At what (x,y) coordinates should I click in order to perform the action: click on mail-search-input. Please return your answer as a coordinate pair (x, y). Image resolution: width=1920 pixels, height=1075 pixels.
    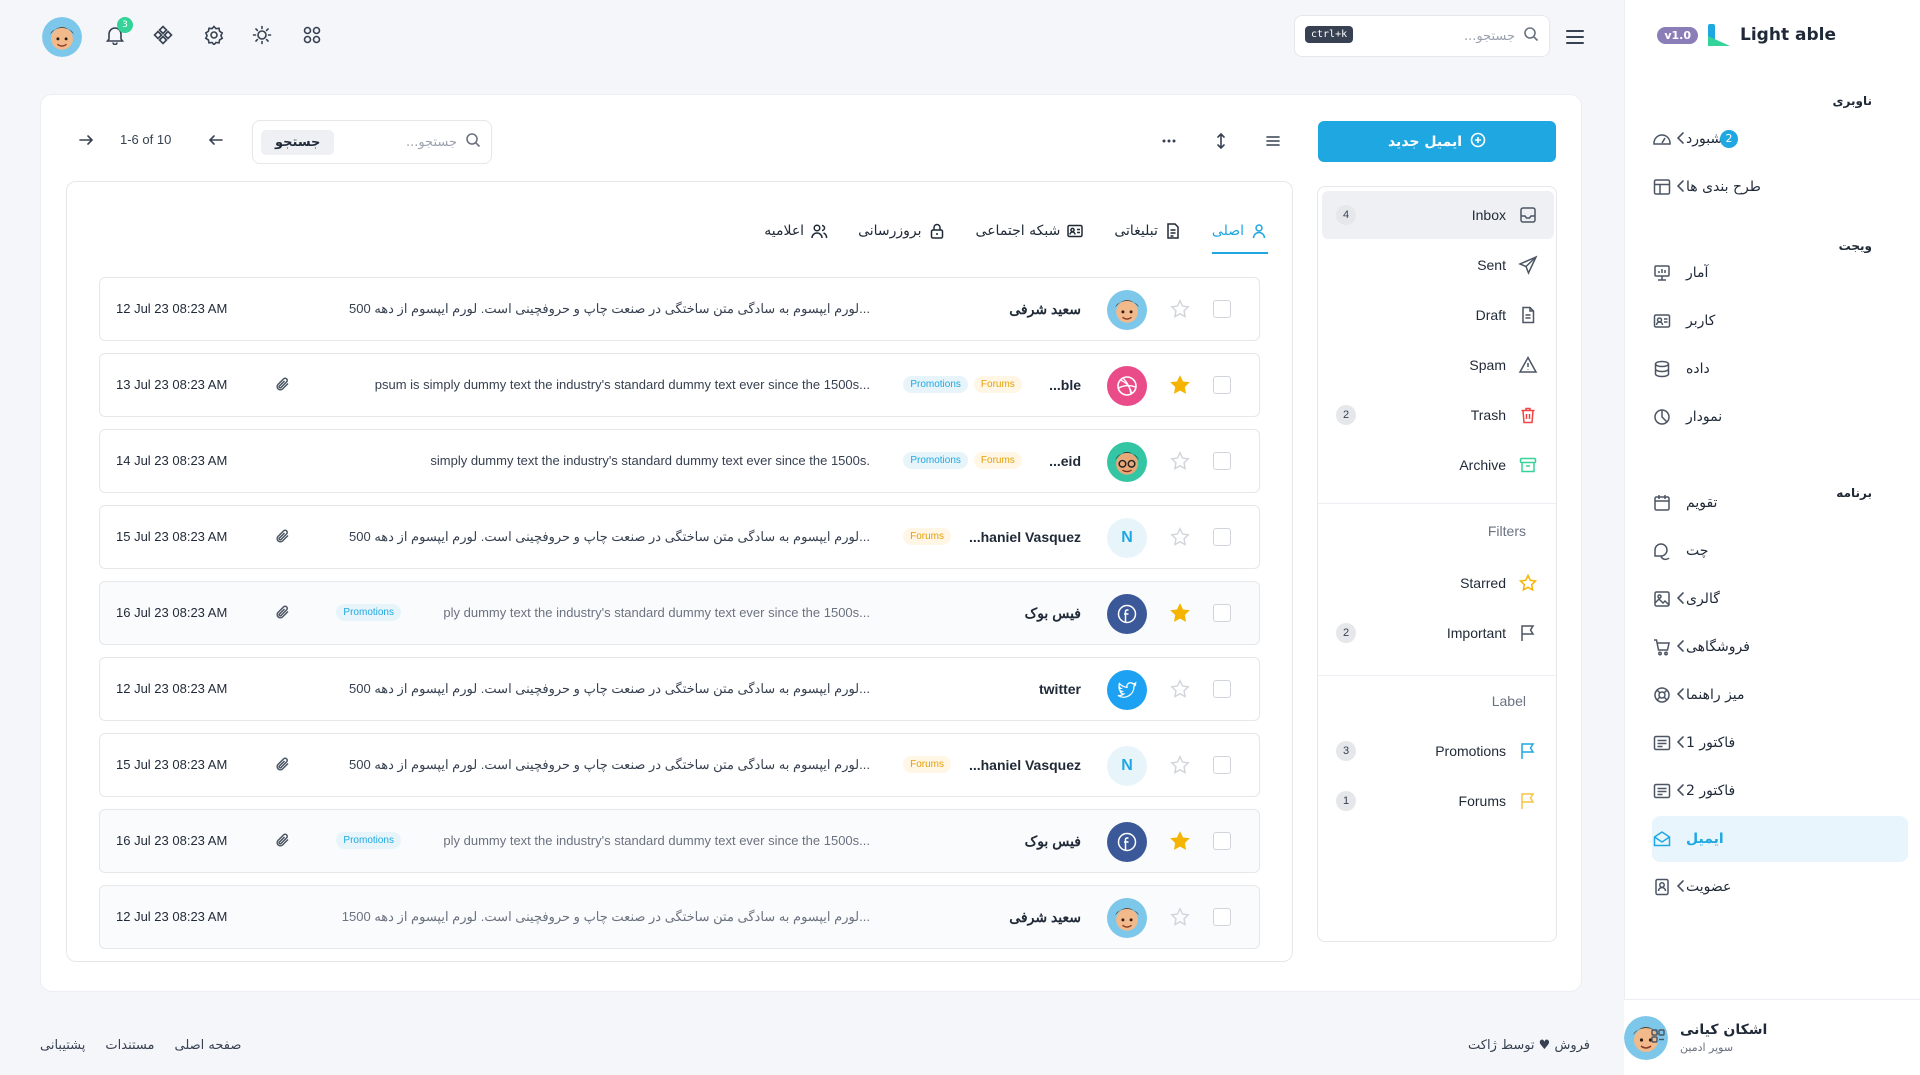
    Looking at the image, I should click on (407, 142).